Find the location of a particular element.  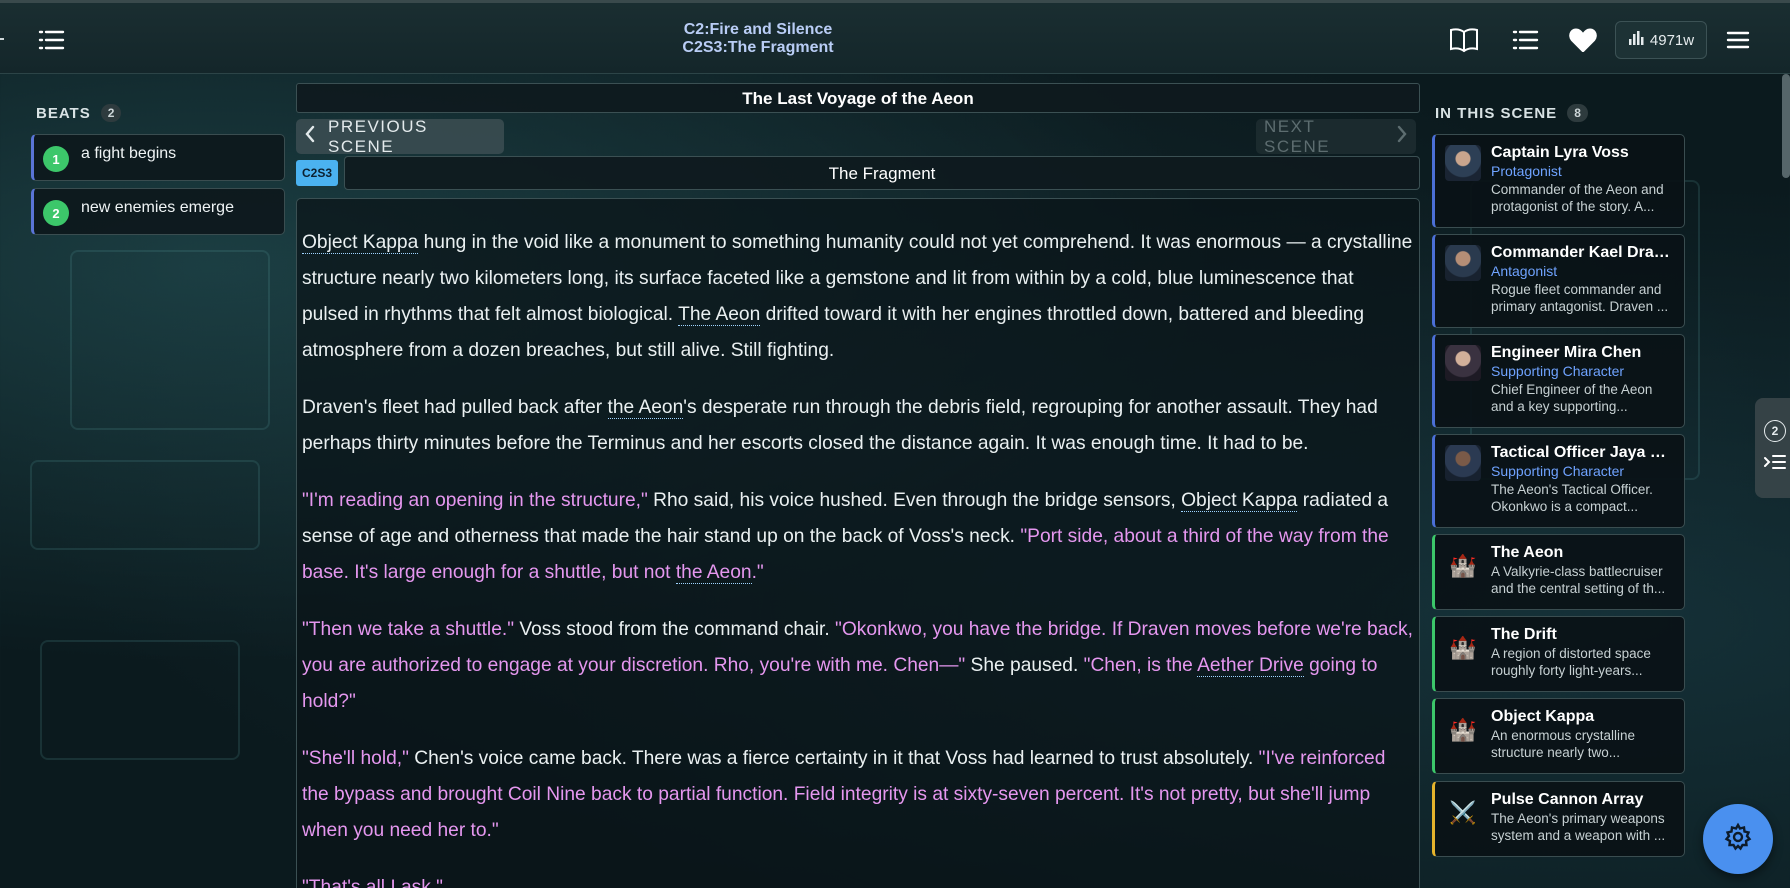

entity-name: The Drift is located at coordinates (1524, 634).